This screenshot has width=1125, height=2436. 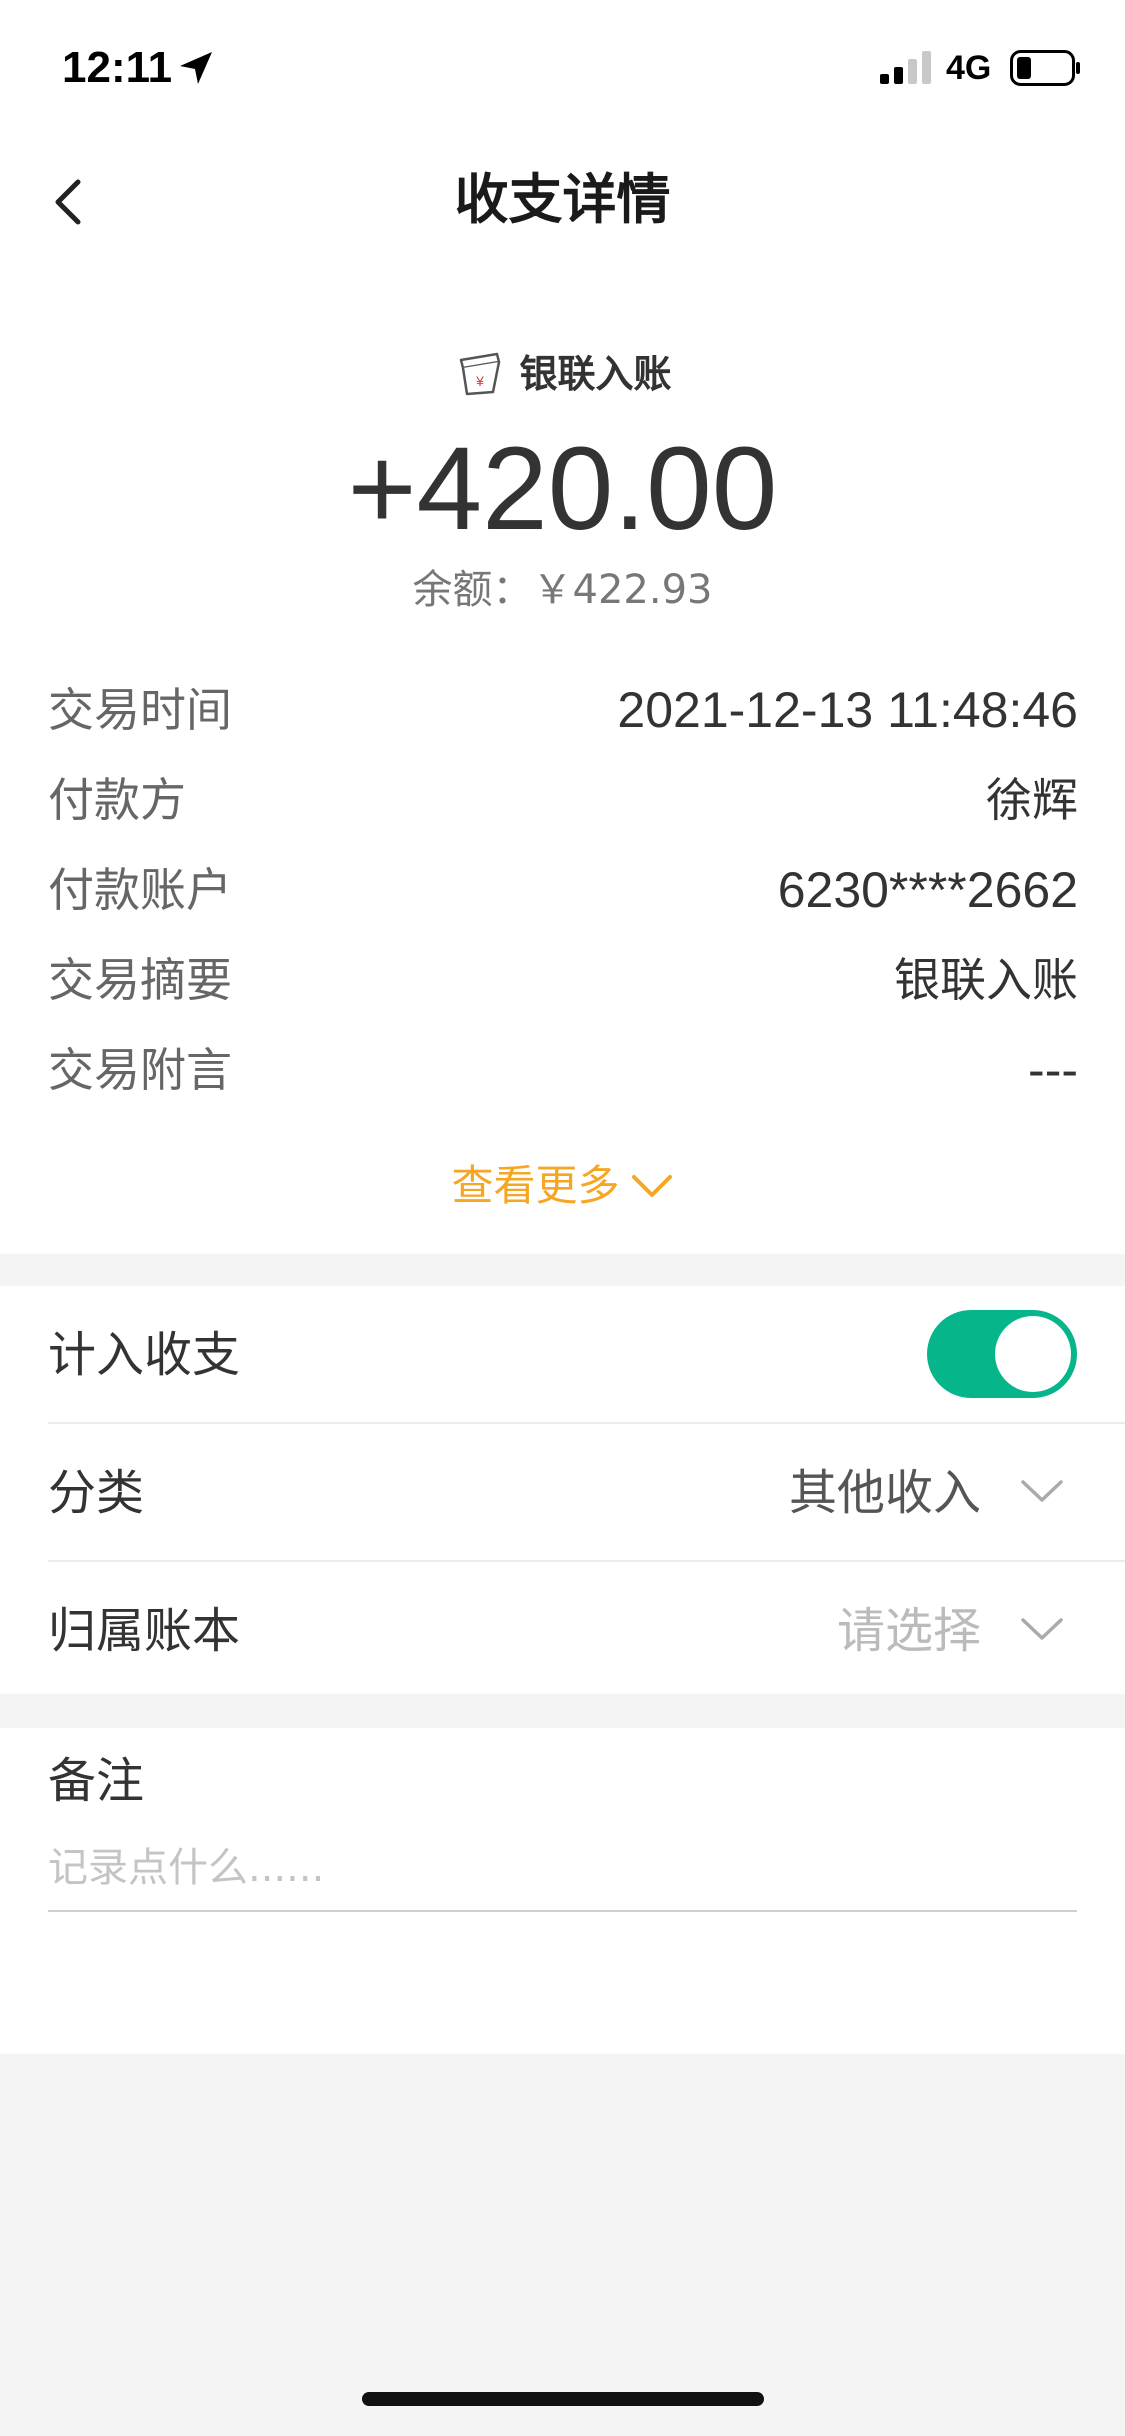 I want to click on battery-icon, so click(x=1045, y=68).